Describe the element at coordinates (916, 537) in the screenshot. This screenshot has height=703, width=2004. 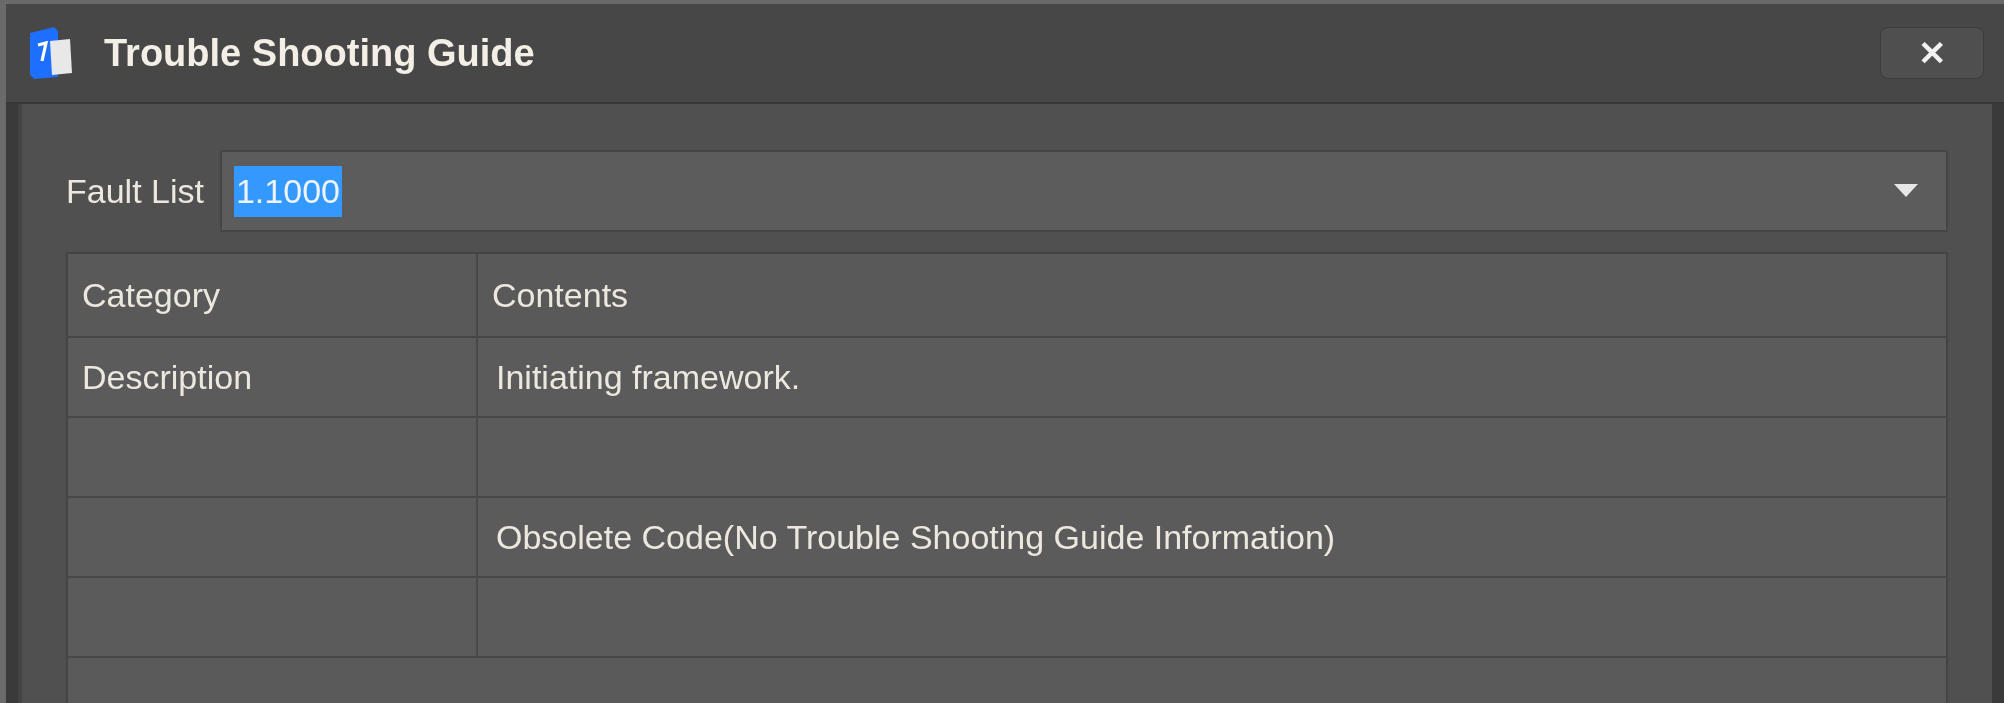
I see `table-cell-text: Obsolete Code(No Trouble Shooting Guide Information)` at that location.